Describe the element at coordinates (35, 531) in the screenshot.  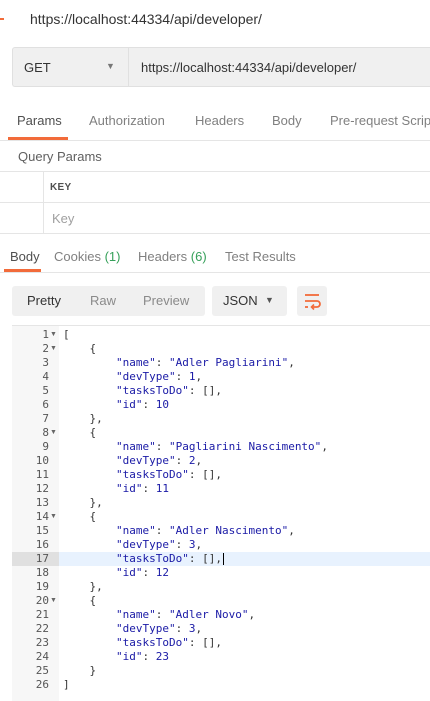
I see `line-number-cell: 15` at that location.